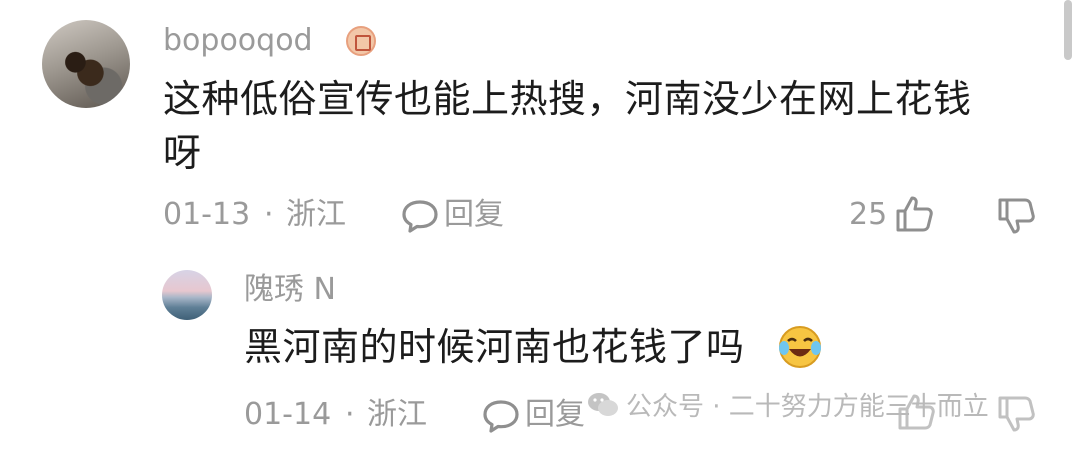 Image resolution: width=1080 pixels, height=449 pixels. Describe the element at coordinates (555, 415) in the screenshot. I see `reply-reply-label: 回复` at that location.